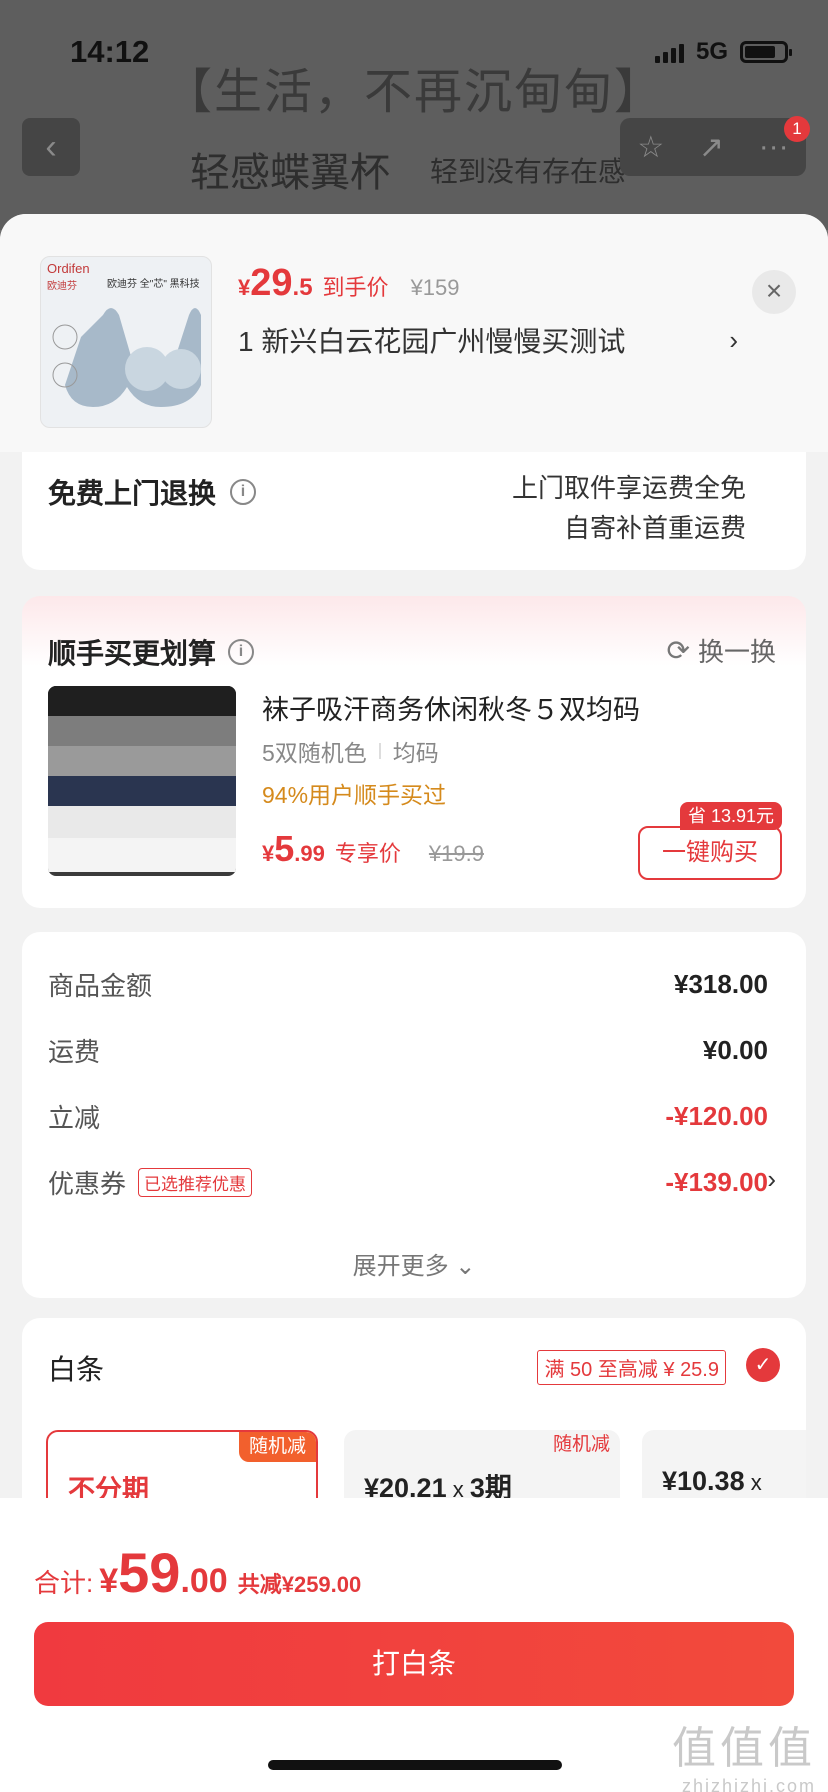 The width and height of the screenshot is (828, 1792). I want to click on addon-item-spec: 5双随机色 均码, so click(350, 753).